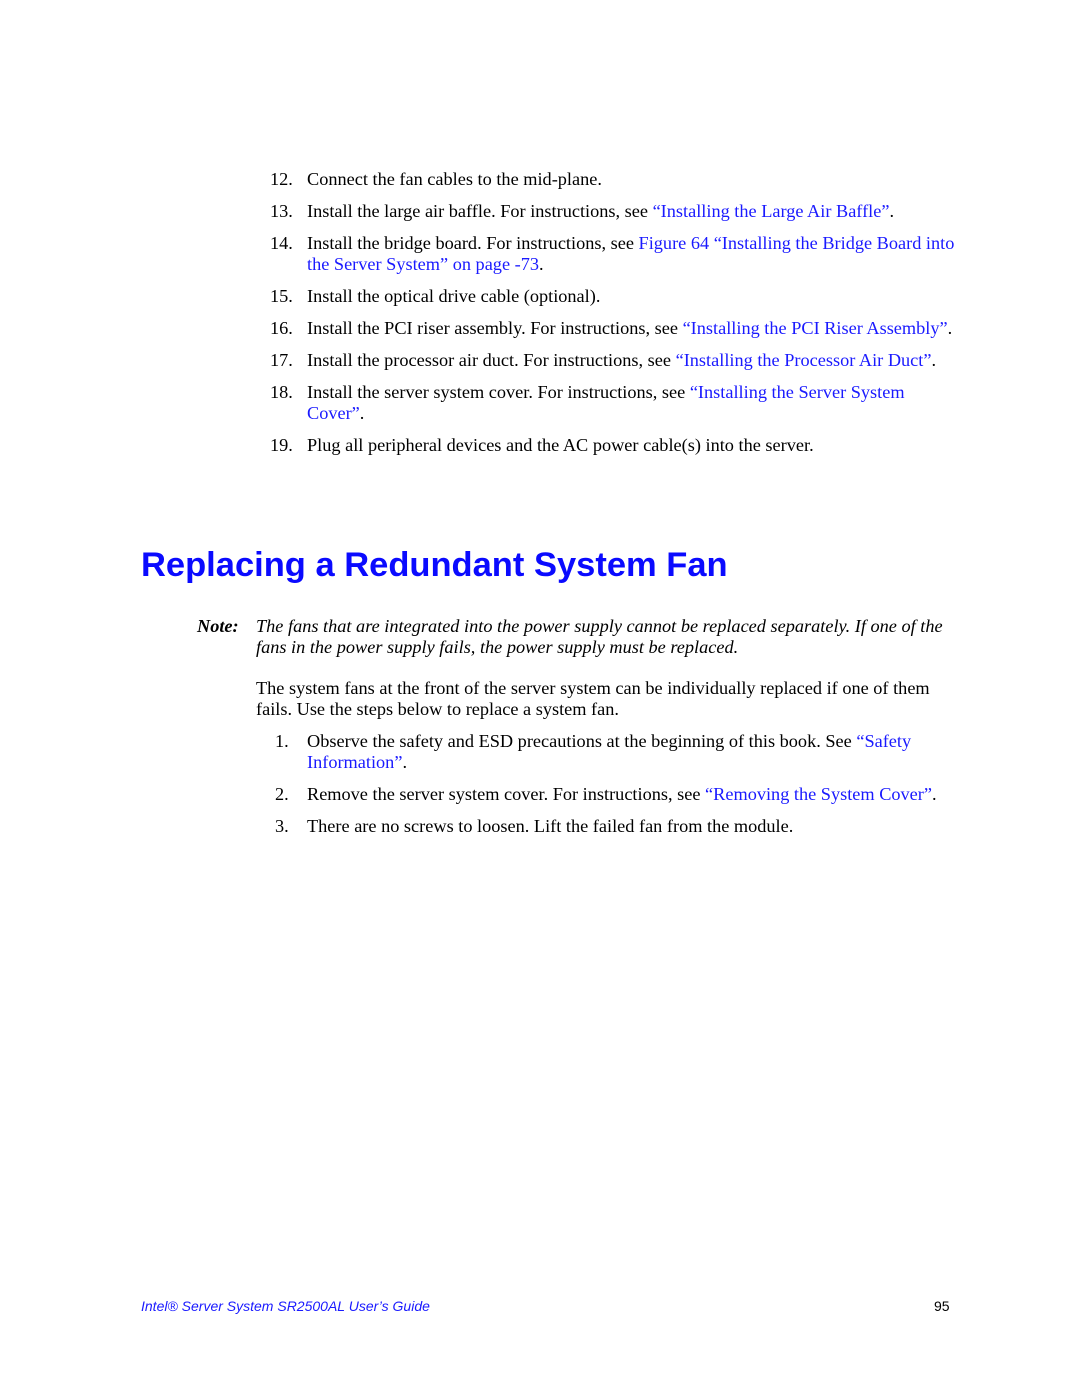 The image size is (1080, 1397). Describe the element at coordinates (771, 211) in the screenshot. I see `link-installing-large-air-baffle: “Installing the Large Air Baffle”` at that location.